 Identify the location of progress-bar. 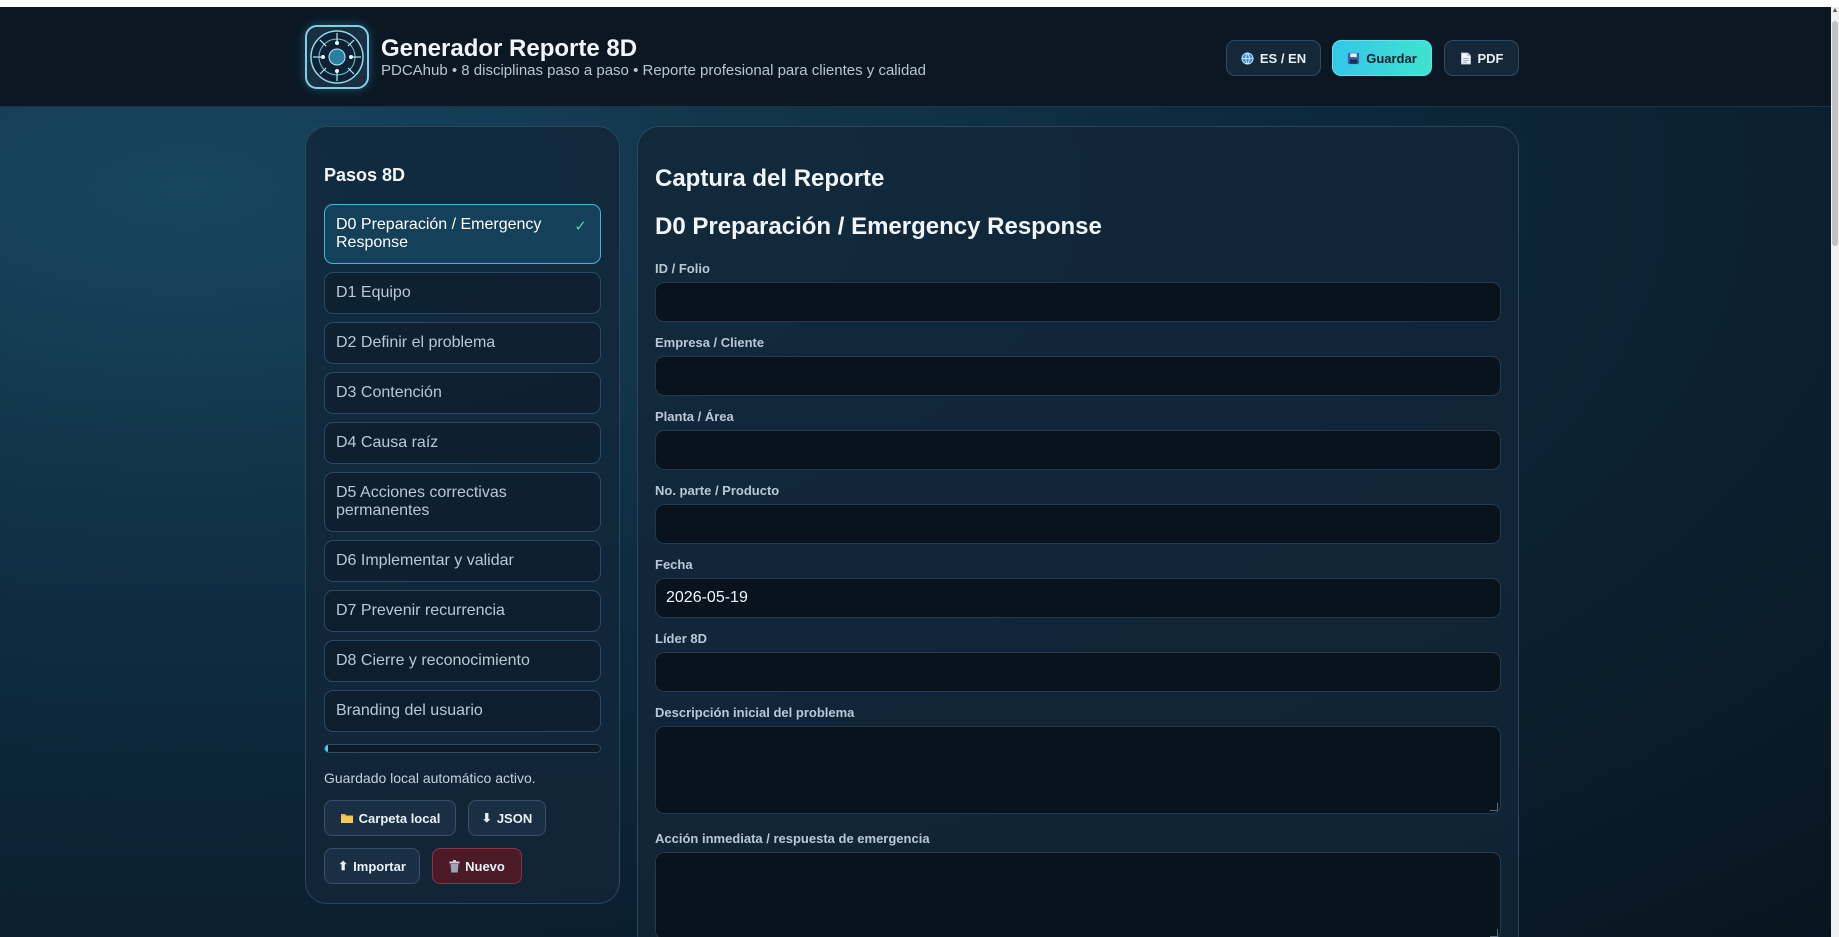
(462, 748).